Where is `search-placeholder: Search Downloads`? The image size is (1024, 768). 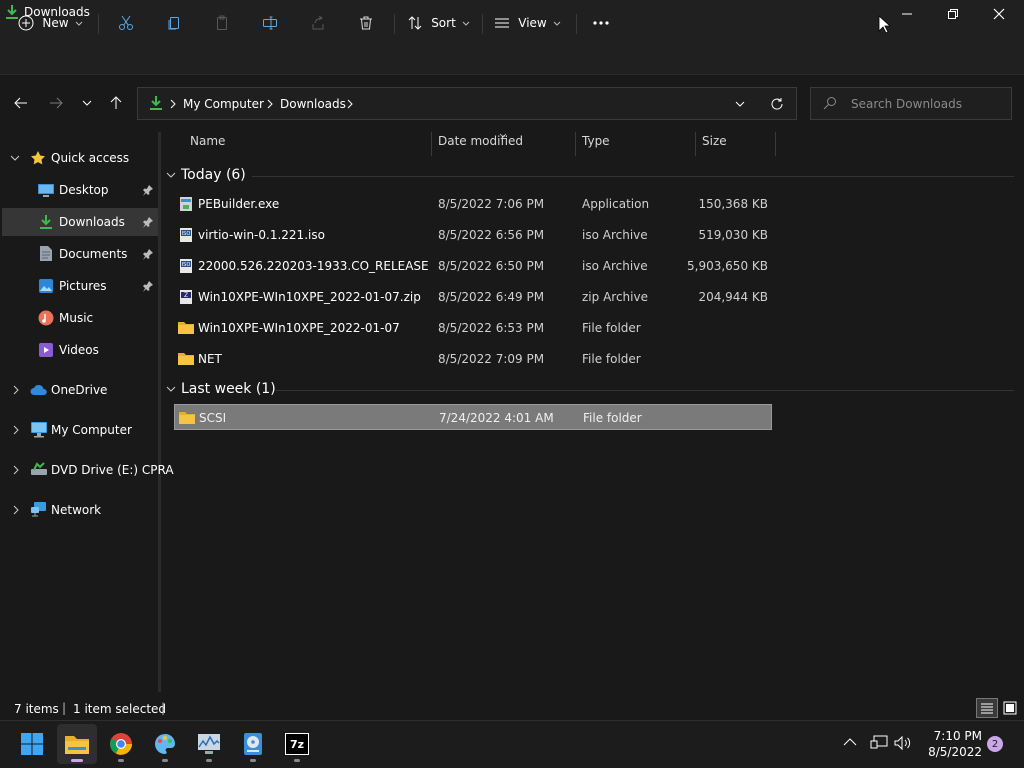 search-placeholder: Search Downloads is located at coordinates (906, 104).